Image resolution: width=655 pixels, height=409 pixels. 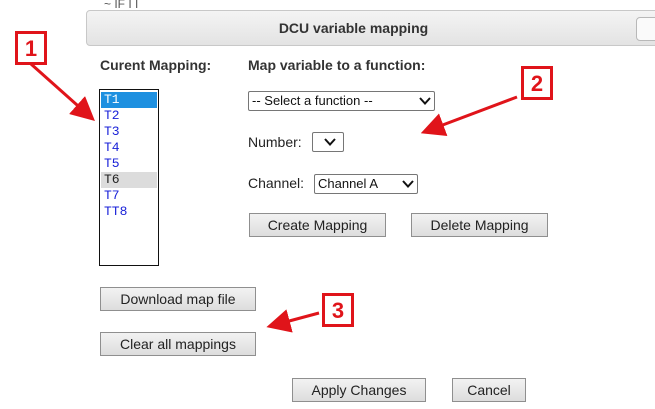 What do you see at coordinates (537, 83) in the screenshot?
I see `annotation-badge-2: 2` at bounding box center [537, 83].